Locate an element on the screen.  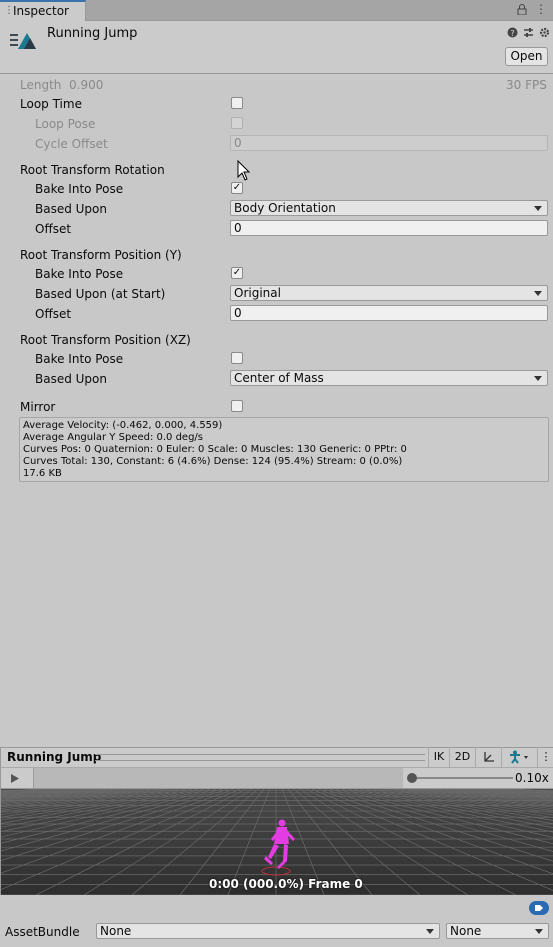
position-y-based-upon-label: Based Upon (at Start) is located at coordinates (100, 294).